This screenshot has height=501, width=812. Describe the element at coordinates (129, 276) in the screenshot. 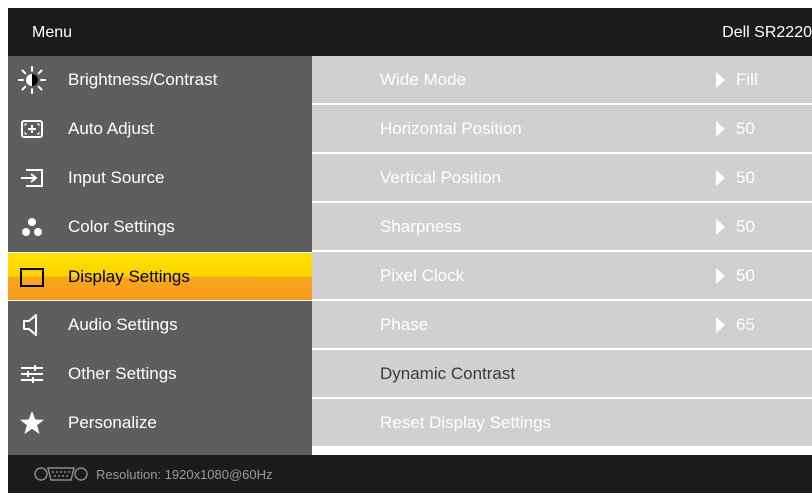

I see `sidebar-item-label: Display Settings` at that location.